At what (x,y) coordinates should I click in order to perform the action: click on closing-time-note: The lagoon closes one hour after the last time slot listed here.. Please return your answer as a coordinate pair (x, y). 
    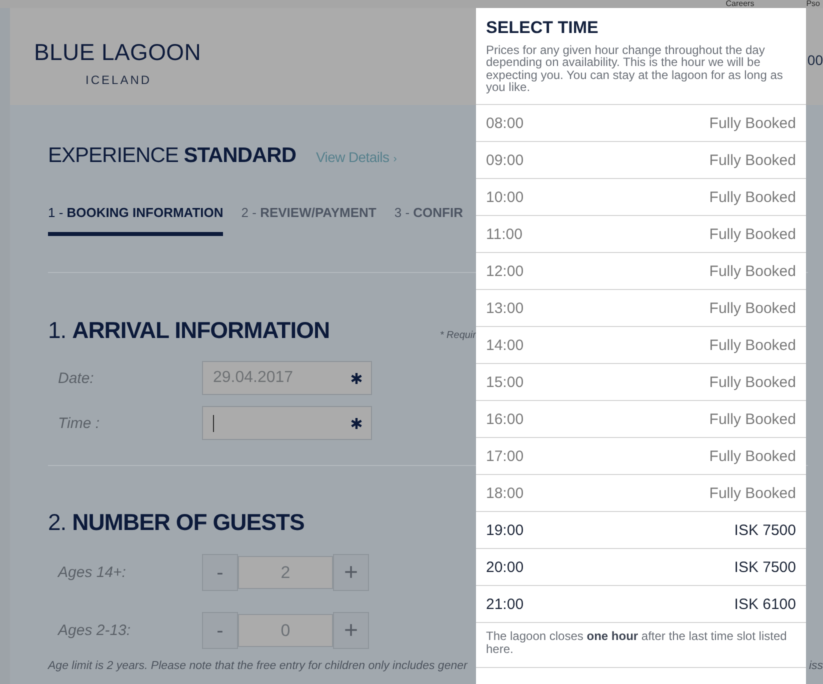
    Looking at the image, I should click on (641, 645).